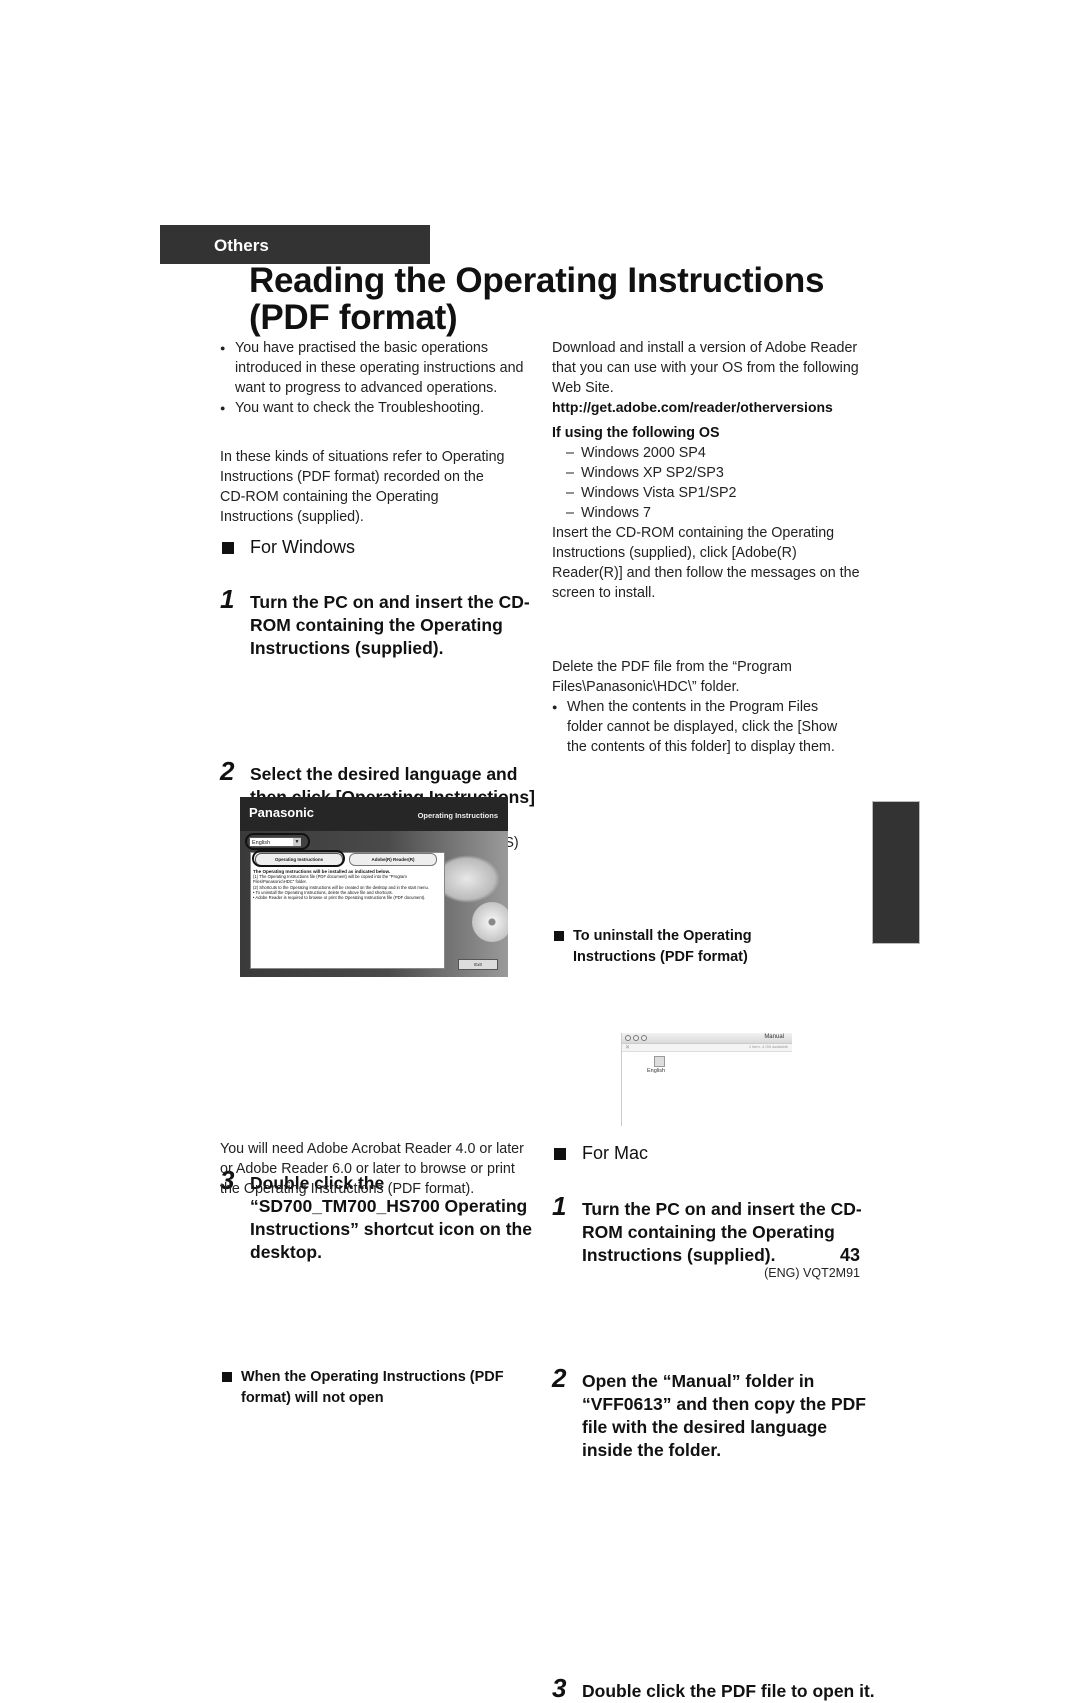  What do you see at coordinates (472, 879) in the screenshot?
I see `book-graphic-icon` at bounding box center [472, 879].